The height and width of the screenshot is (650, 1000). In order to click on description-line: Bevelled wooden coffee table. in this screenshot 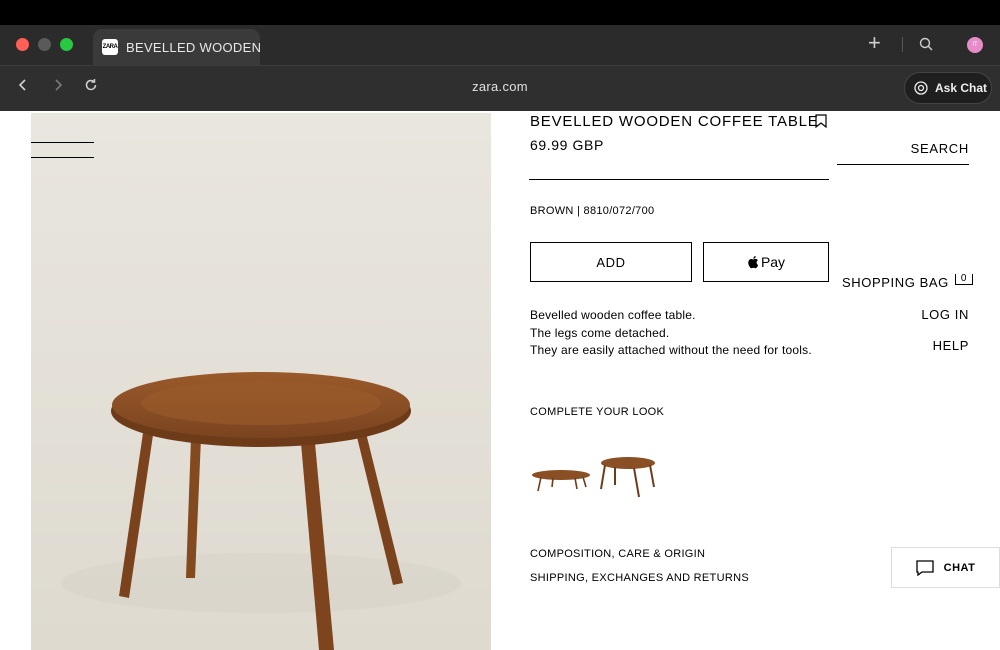, I will do `click(613, 315)`.